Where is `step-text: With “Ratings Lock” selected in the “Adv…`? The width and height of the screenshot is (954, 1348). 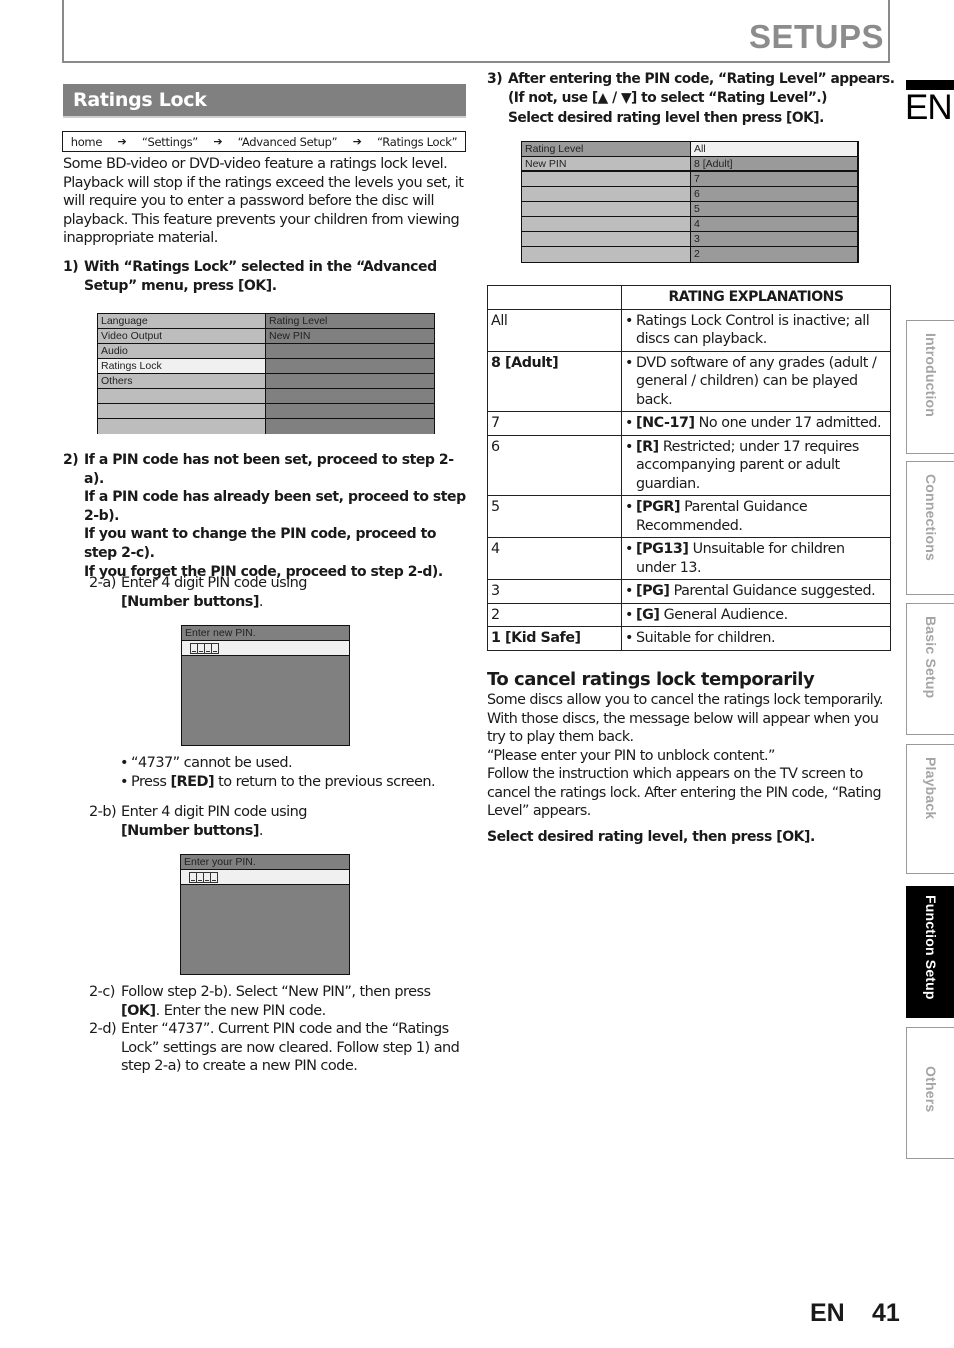
step-text: With “Ratings Lock” selected in the “Adv… is located at coordinates (260, 276).